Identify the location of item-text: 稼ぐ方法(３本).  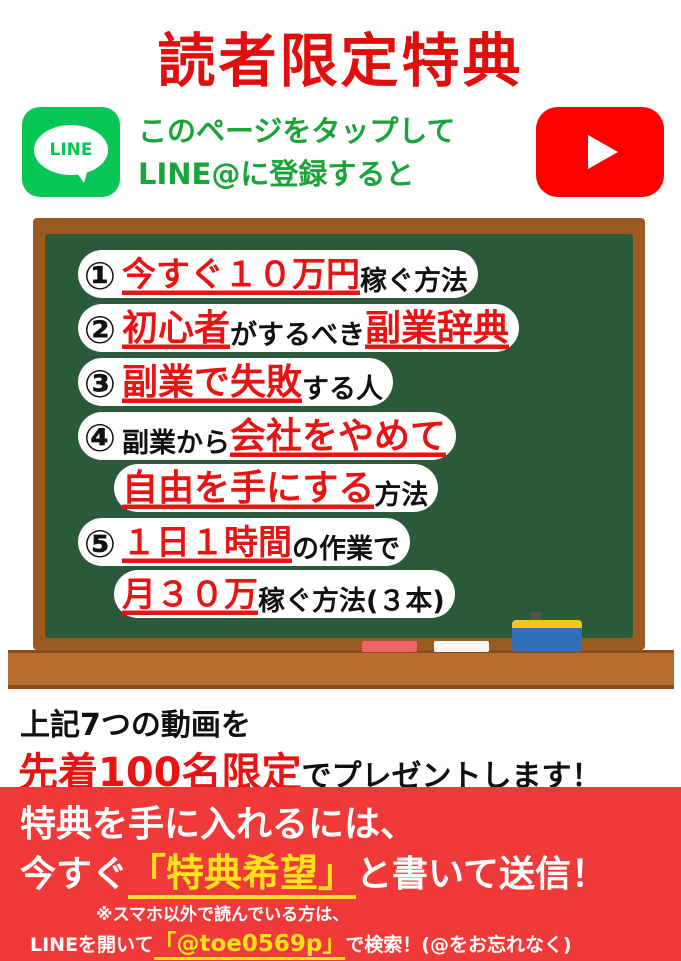
(351, 601).